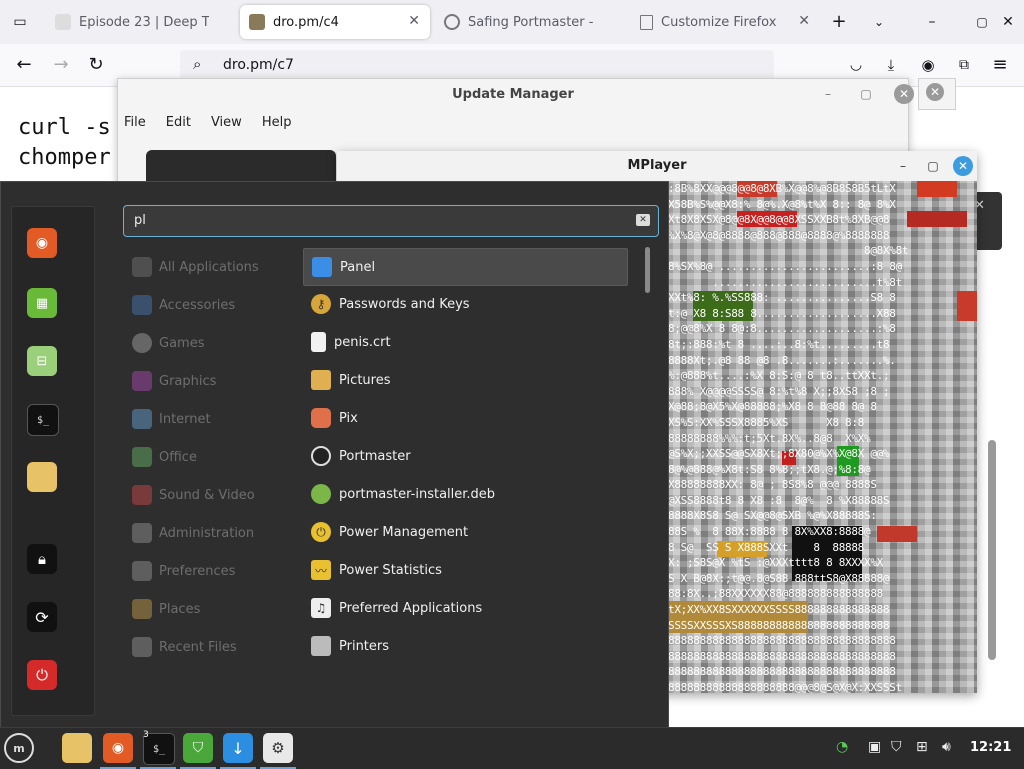 Image resolution: width=1024 pixels, height=769 pixels. What do you see at coordinates (193, 495) in the screenshot?
I see `category-sound-video: Sound & Video` at bounding box center [193, 495].